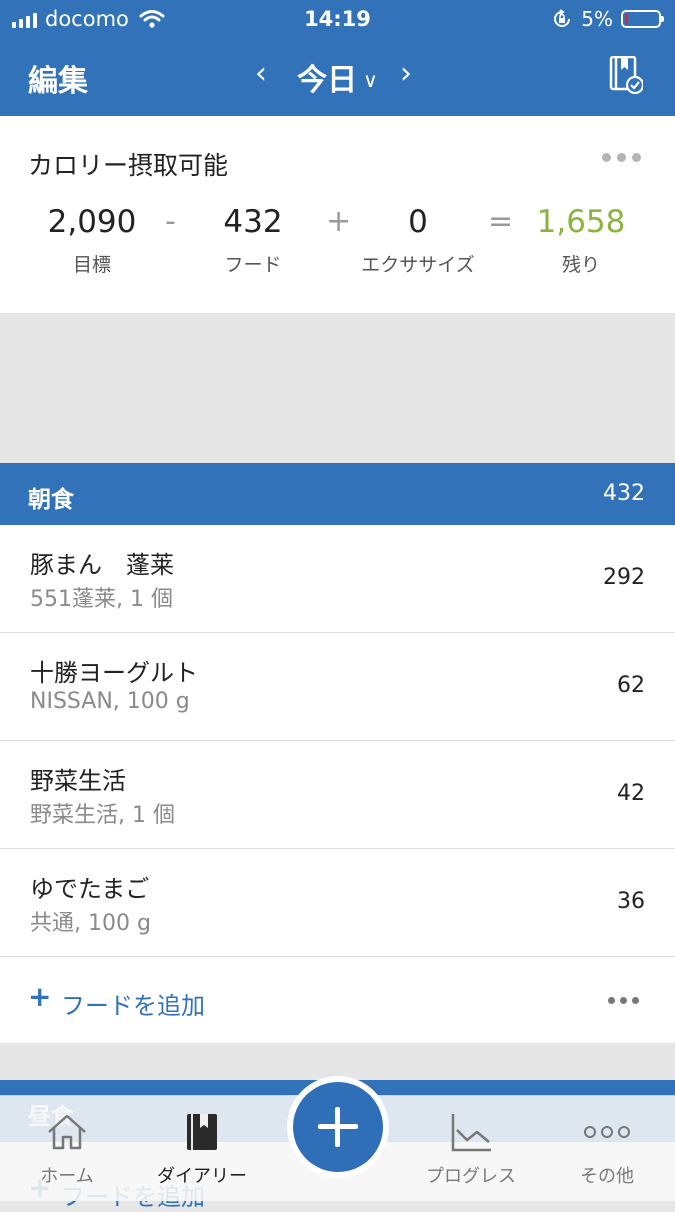 The height and width of the screenshot is (1212, 675). I want to click on tab-progress: プログレス, so click(471, 1142).